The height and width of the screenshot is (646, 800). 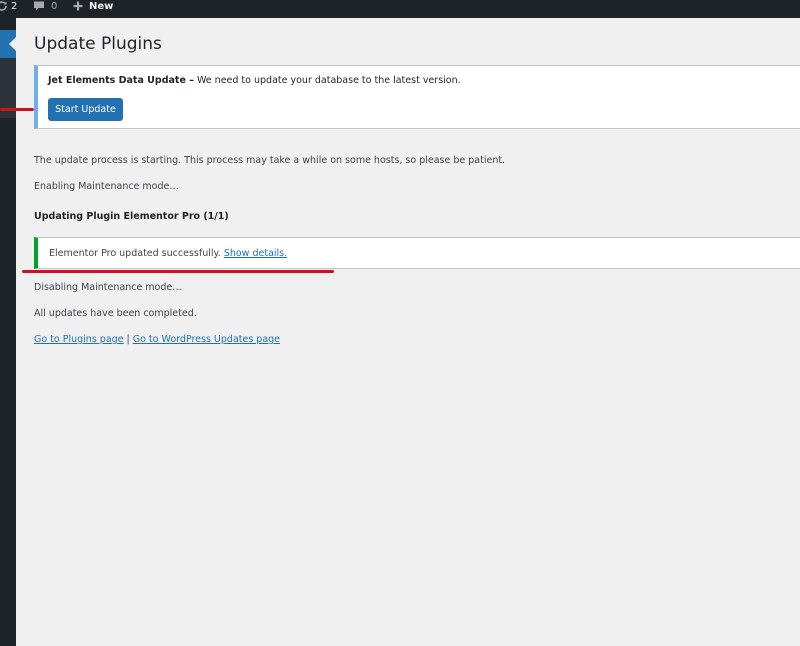 I want to click on updates-icon, so click(x=4, y=6).